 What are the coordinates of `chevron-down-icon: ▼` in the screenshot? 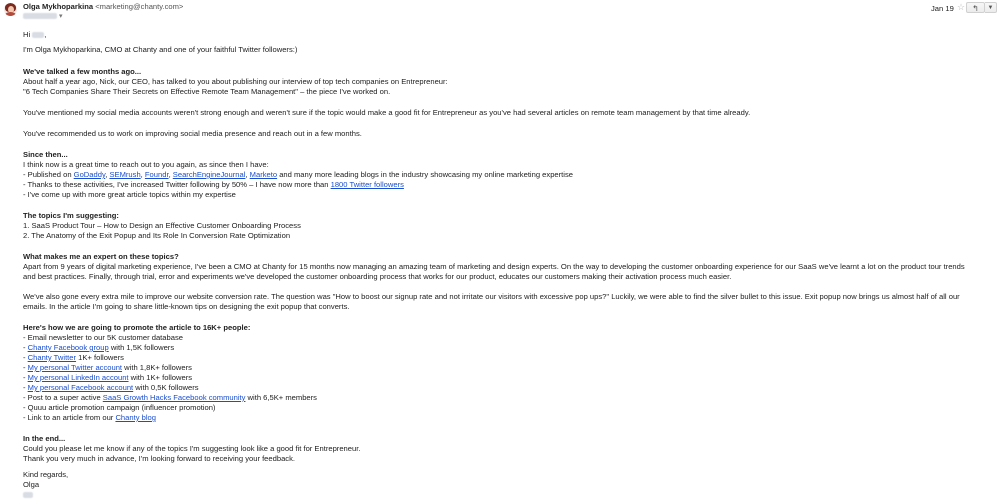 It's located at (990, 8).